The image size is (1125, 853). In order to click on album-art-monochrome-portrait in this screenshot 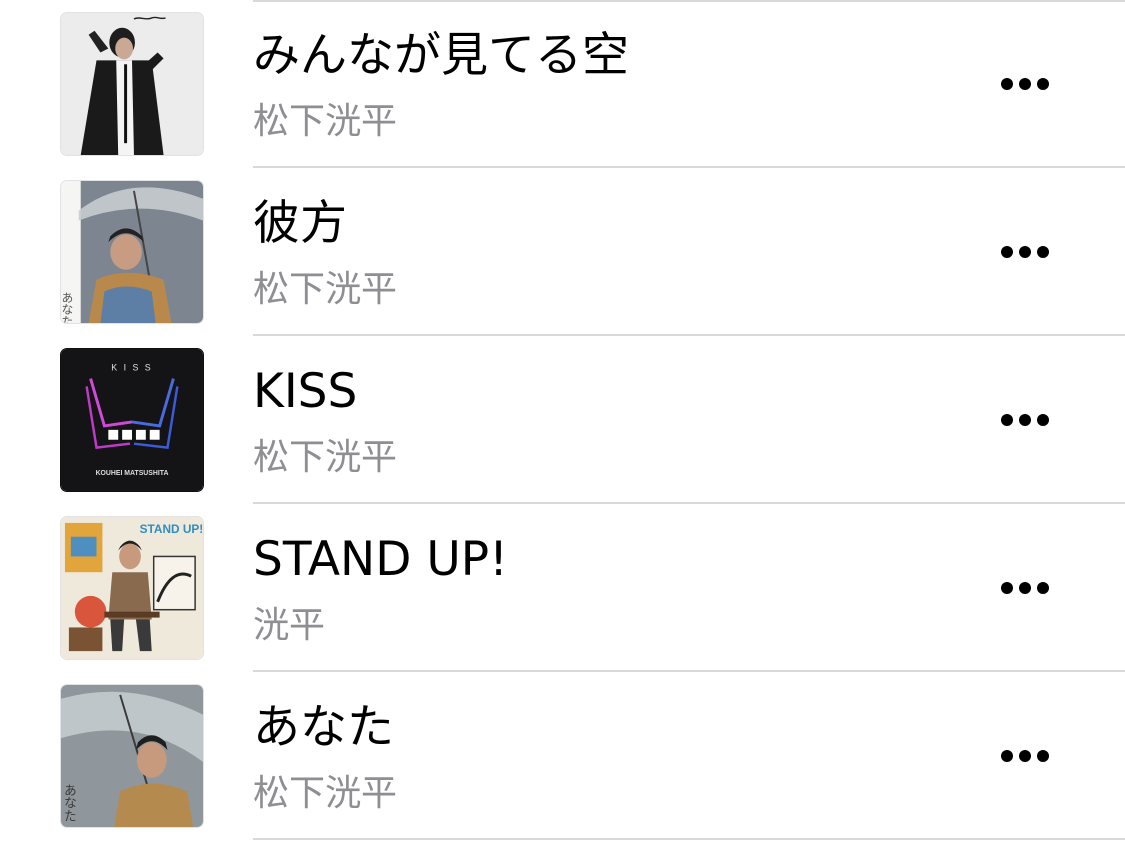, I will do `click(132, 84)`.